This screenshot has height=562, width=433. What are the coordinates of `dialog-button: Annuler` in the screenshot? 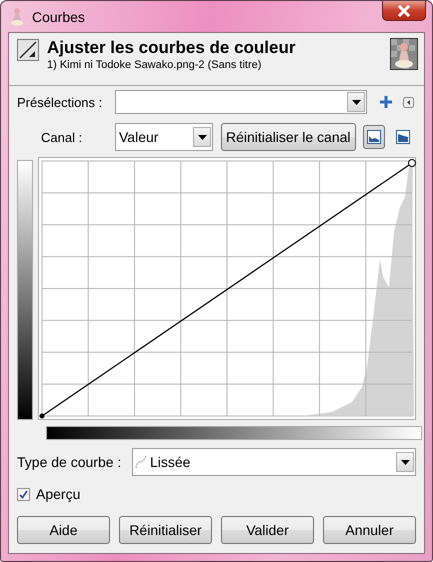 It's located at (369, 530).